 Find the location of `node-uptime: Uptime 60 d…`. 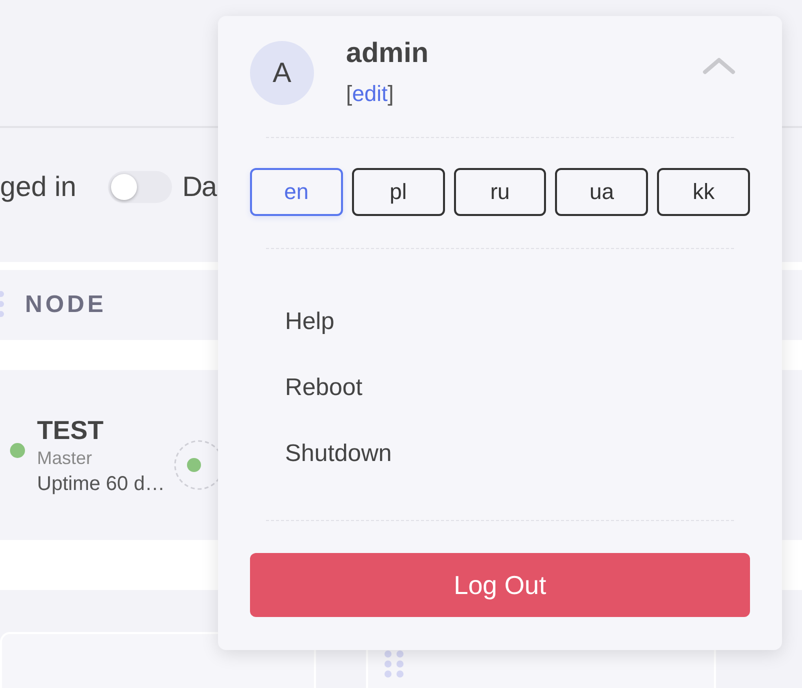

node-uptime: Uptime 60 d… is located at coordinates (101, 484).